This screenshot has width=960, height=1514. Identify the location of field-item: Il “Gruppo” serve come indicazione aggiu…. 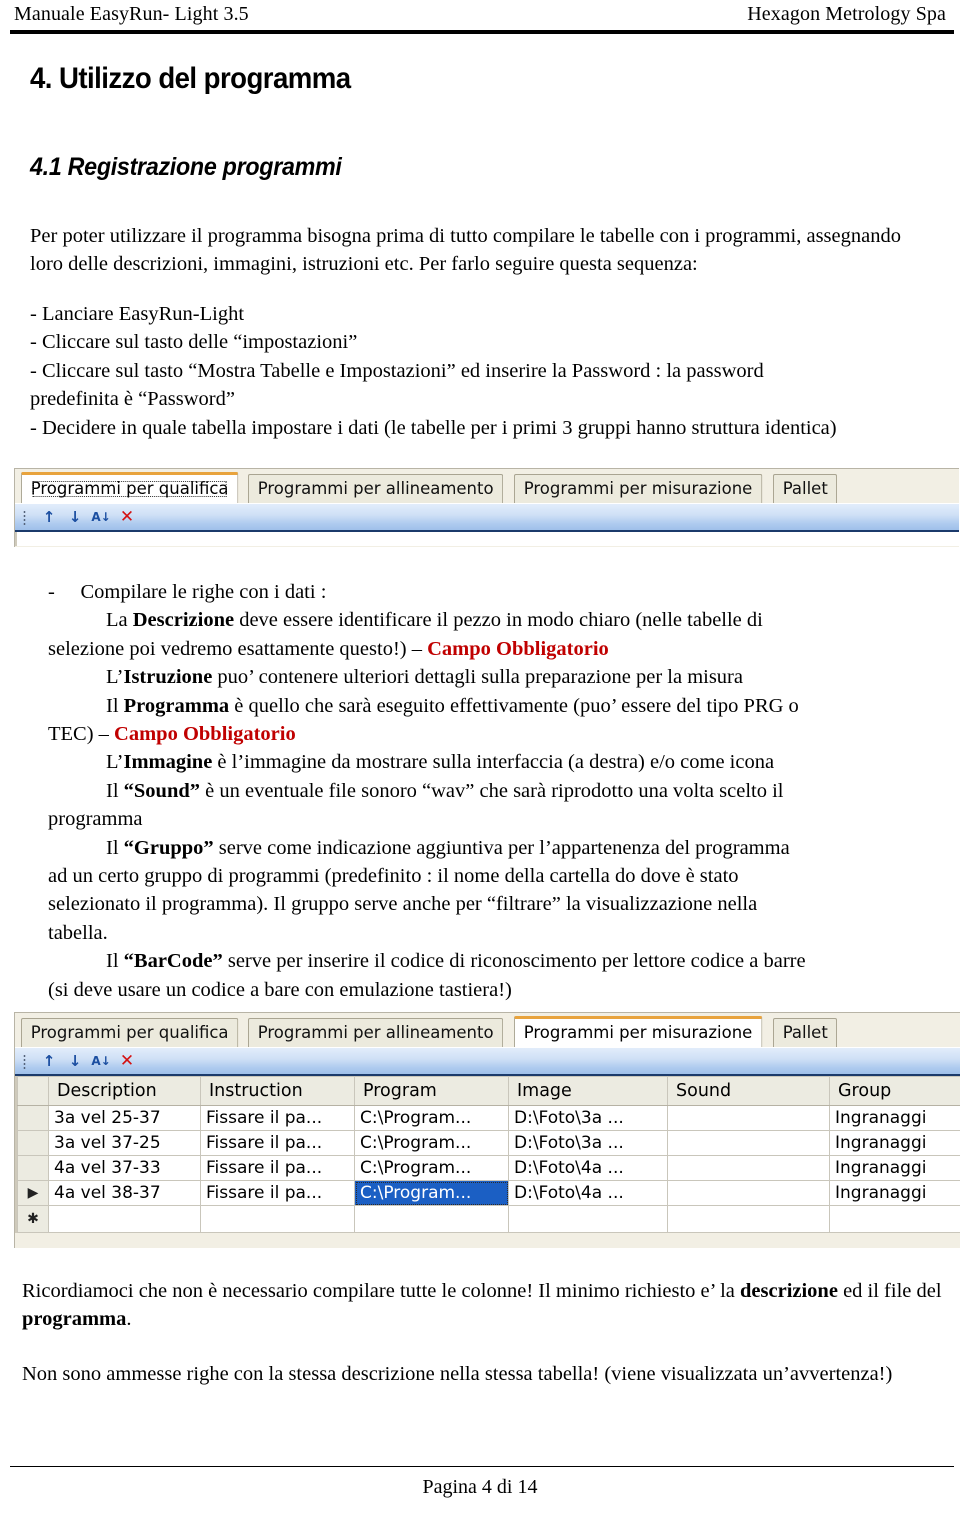
(498, 848).